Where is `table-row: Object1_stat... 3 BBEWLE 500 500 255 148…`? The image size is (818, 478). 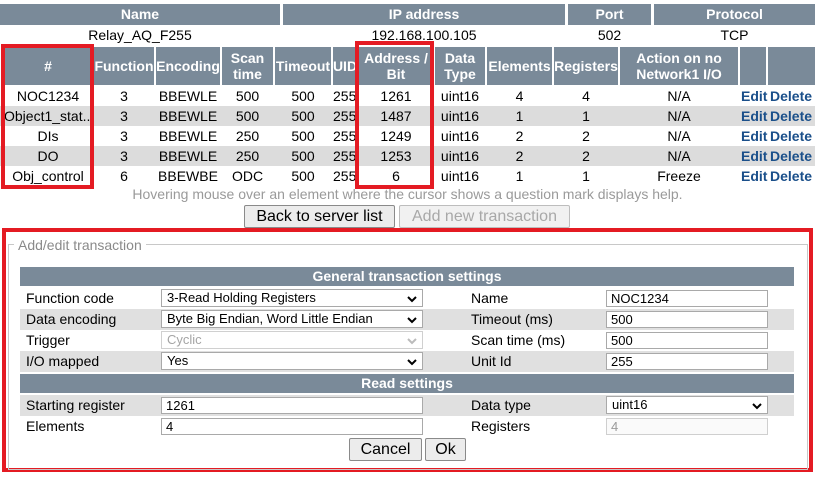 table-row: Object1_stat... 3 BBEWLE 500 500 255 148… is located at coordinates (407, 116).